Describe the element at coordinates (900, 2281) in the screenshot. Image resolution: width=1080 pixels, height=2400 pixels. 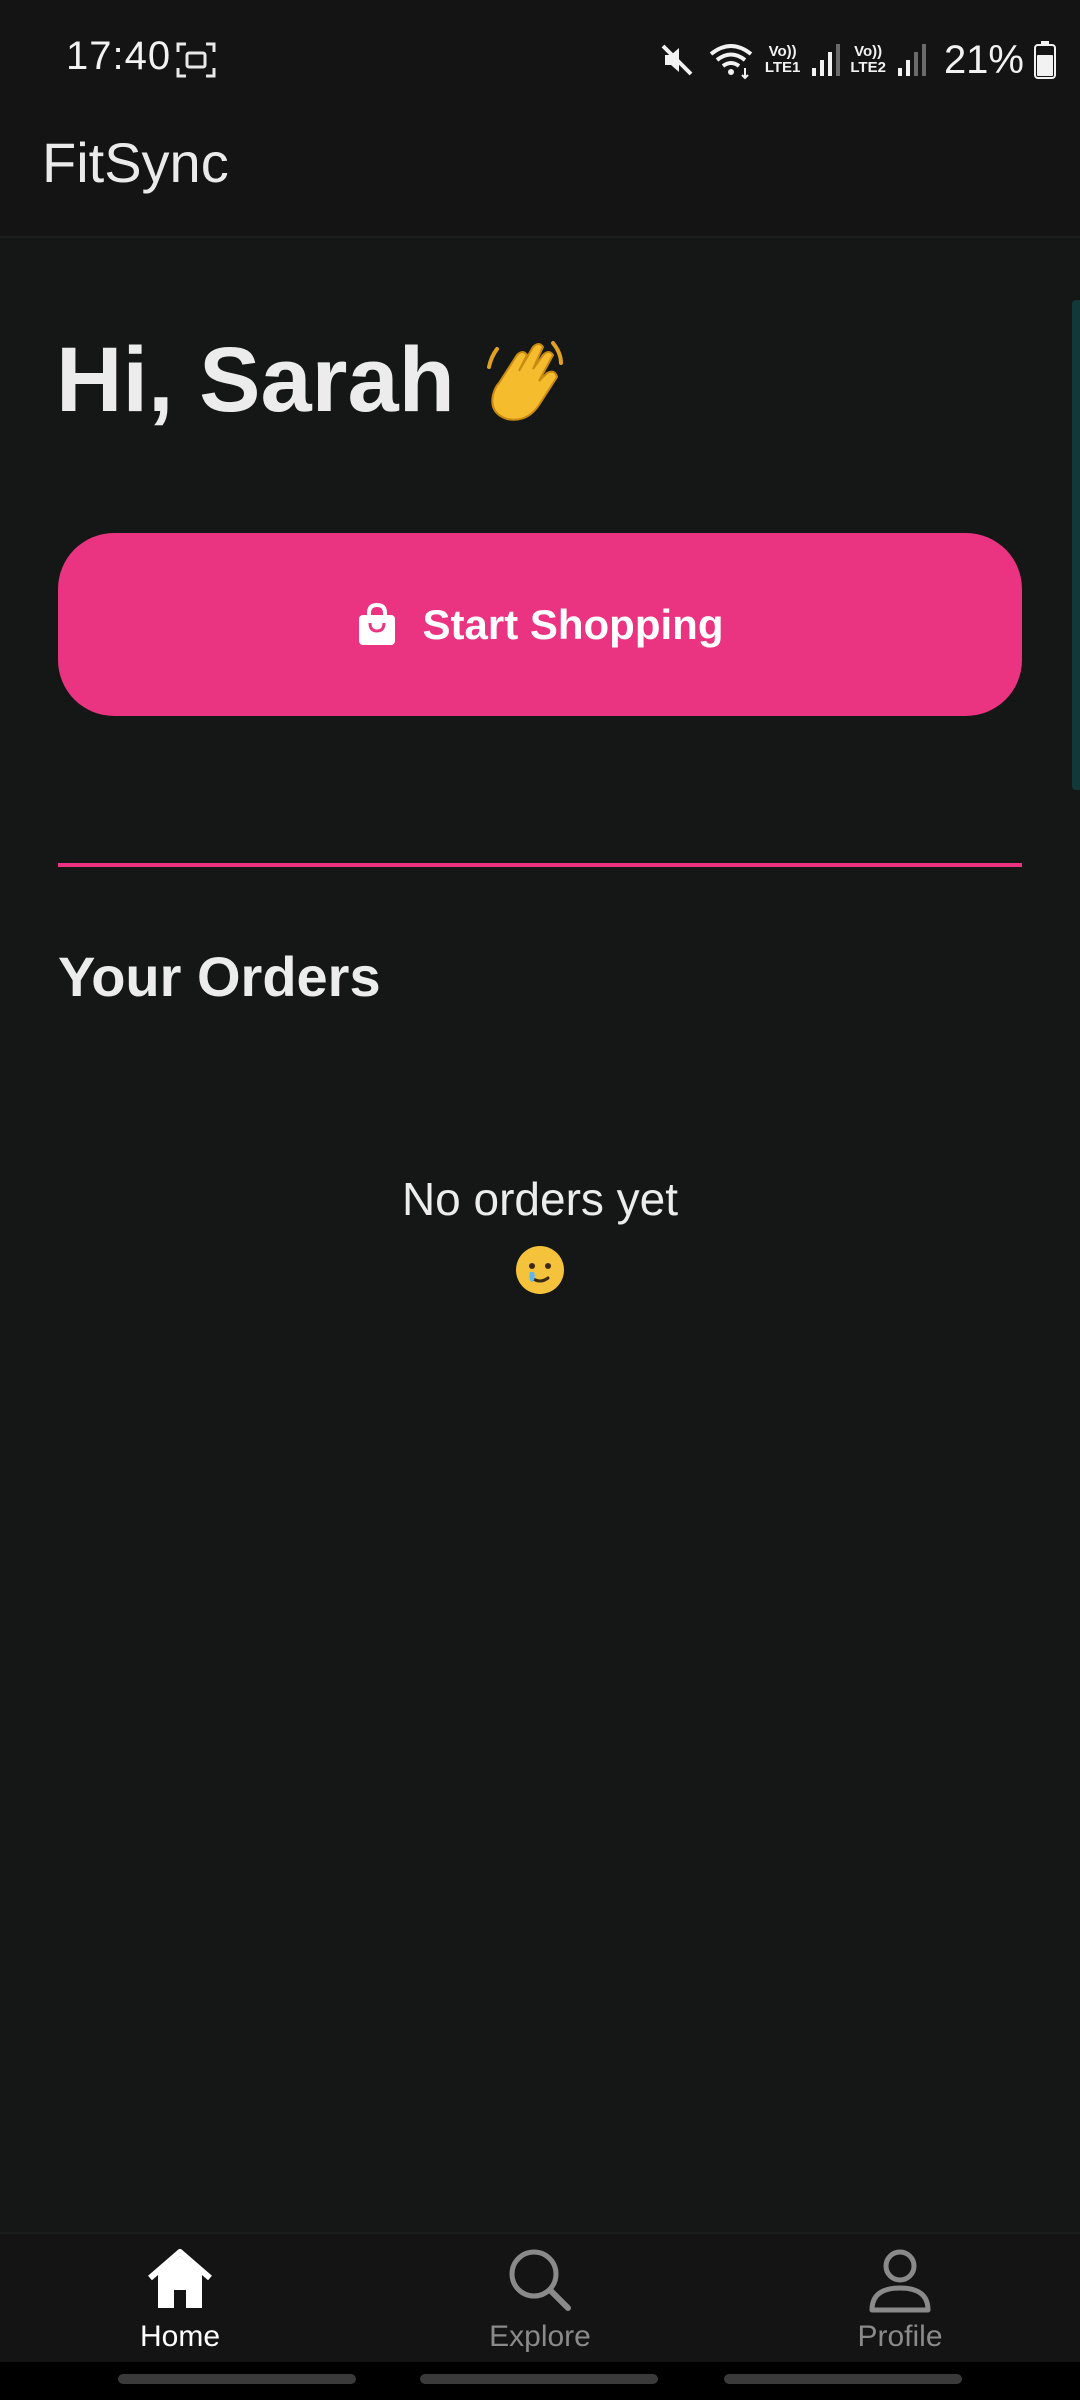
I see `person-icon` at that location.